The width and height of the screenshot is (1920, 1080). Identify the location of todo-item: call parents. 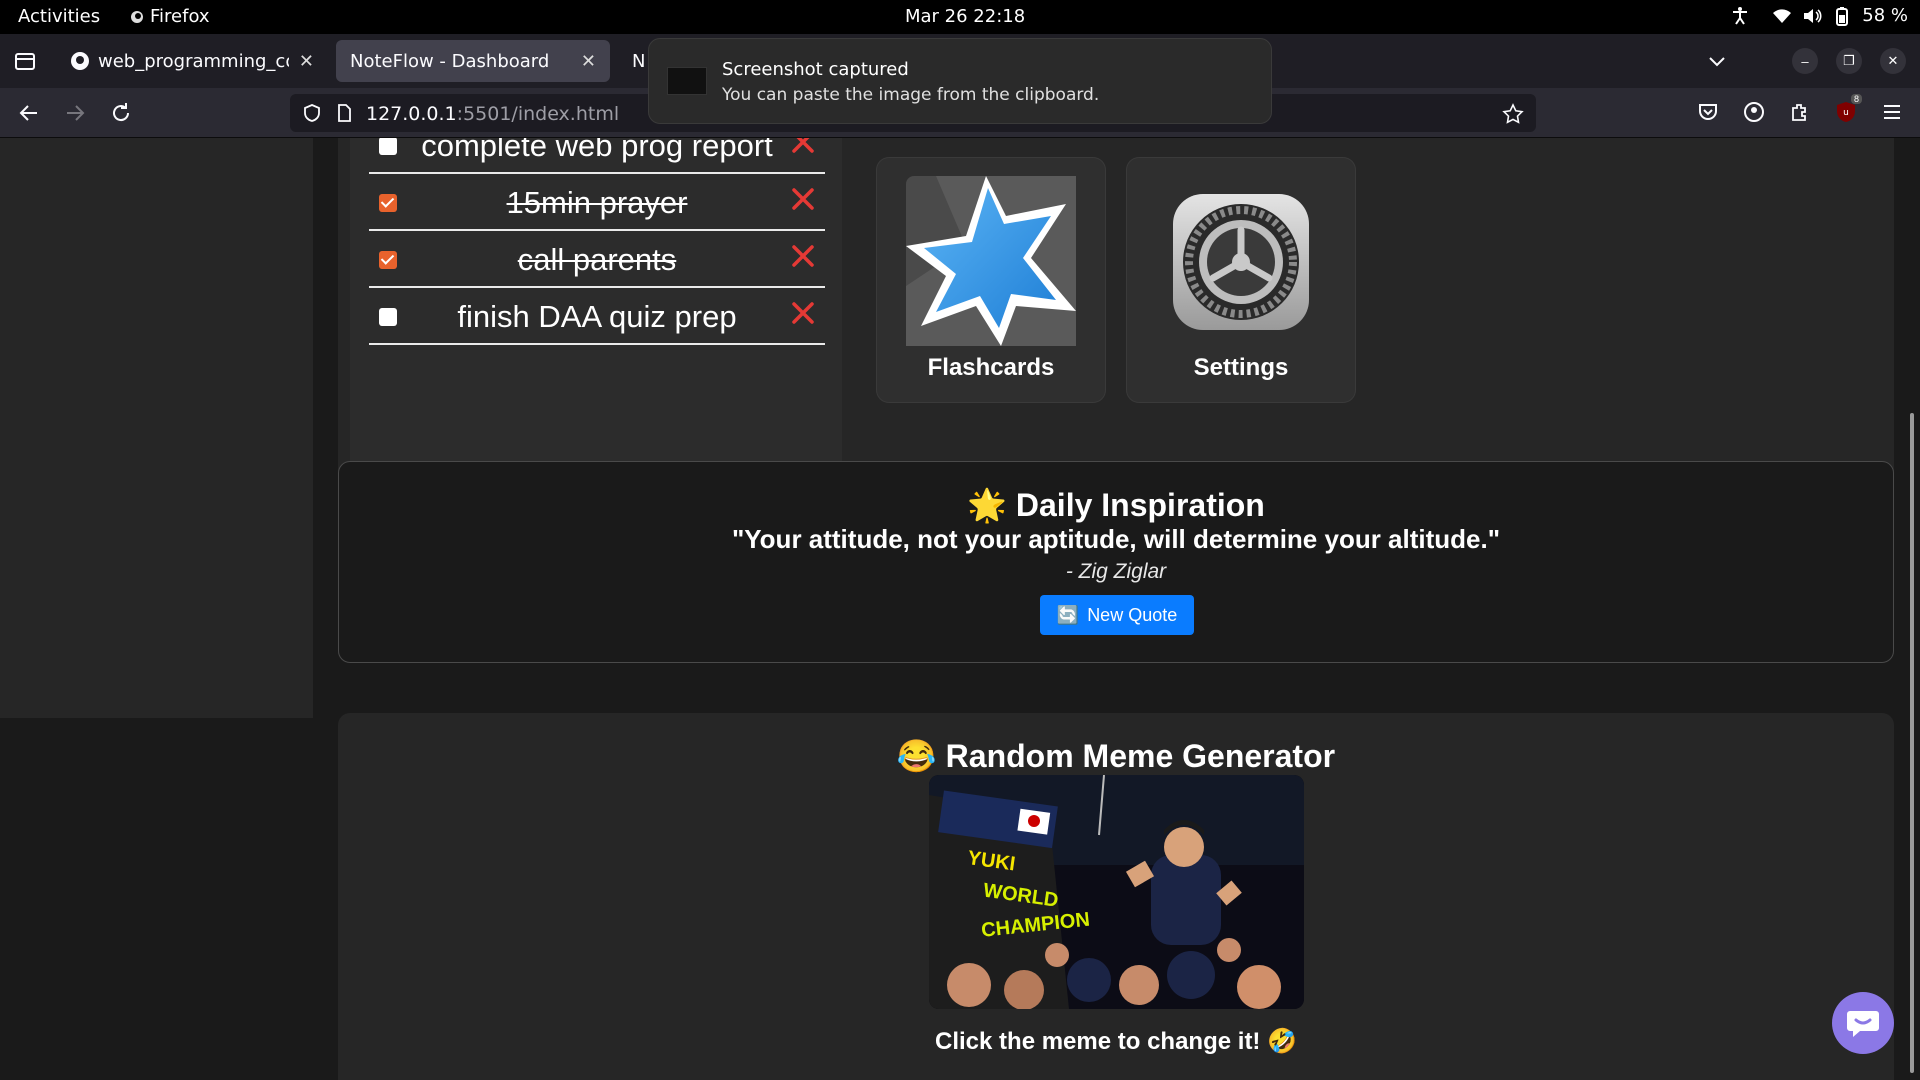
(597, 260).